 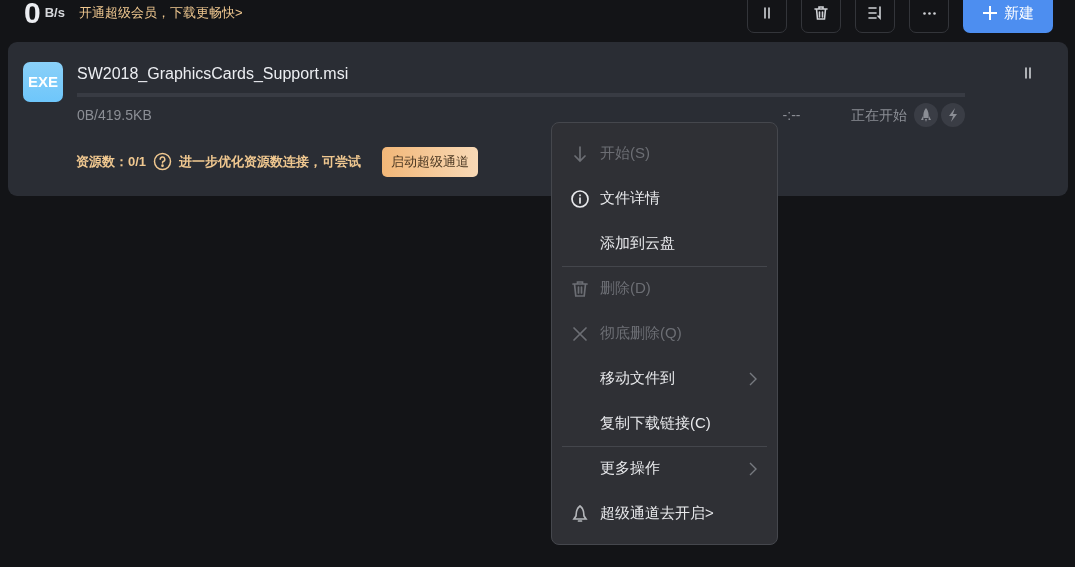 I want to click on optimize-hint: 进一步优化资源数连接，可尝试, so click(x=270, y=162).